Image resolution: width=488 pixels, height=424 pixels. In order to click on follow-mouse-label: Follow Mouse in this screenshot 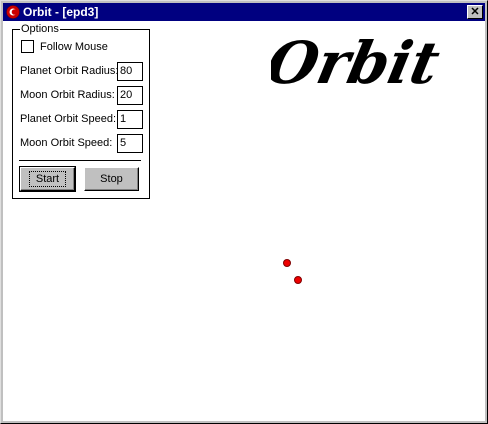, I will do `click(74, 46)`.